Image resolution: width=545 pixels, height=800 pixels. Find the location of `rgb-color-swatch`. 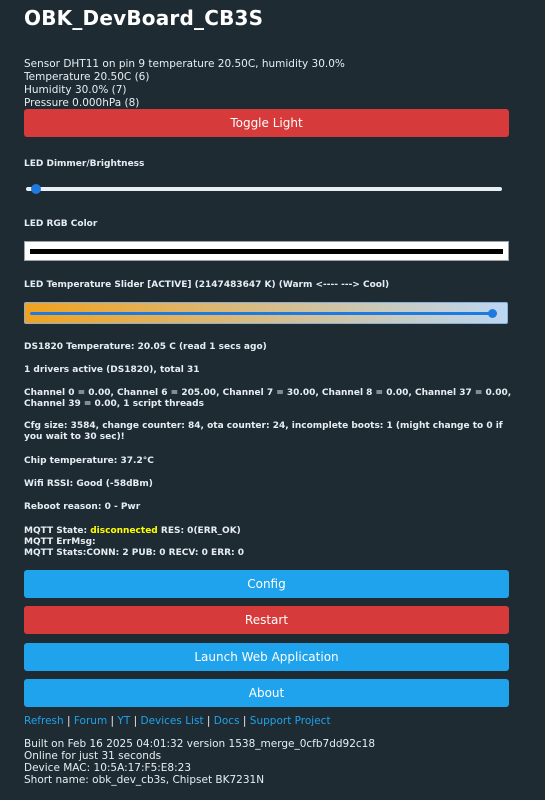

rgb-color-swatch is located at coordinates (266, 251).